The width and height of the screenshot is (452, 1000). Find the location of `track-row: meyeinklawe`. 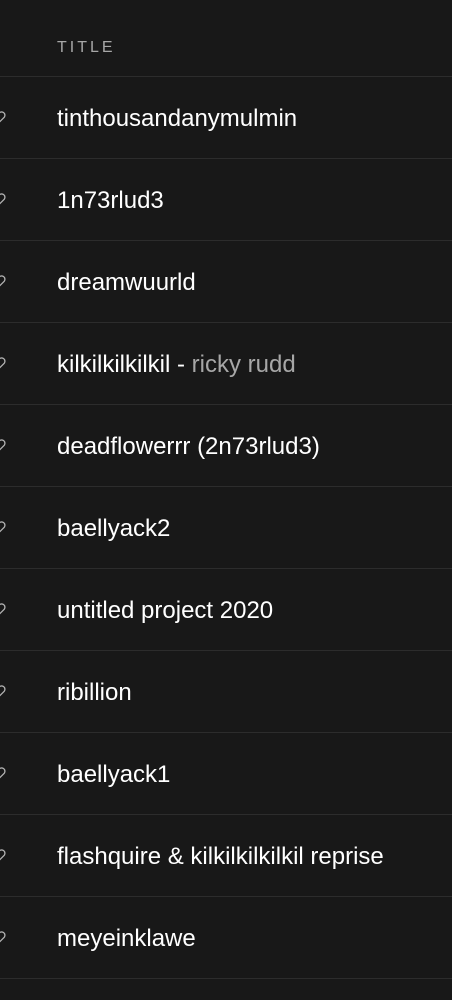

track-row: meyeinklawe is located at coordinates (226, 938).